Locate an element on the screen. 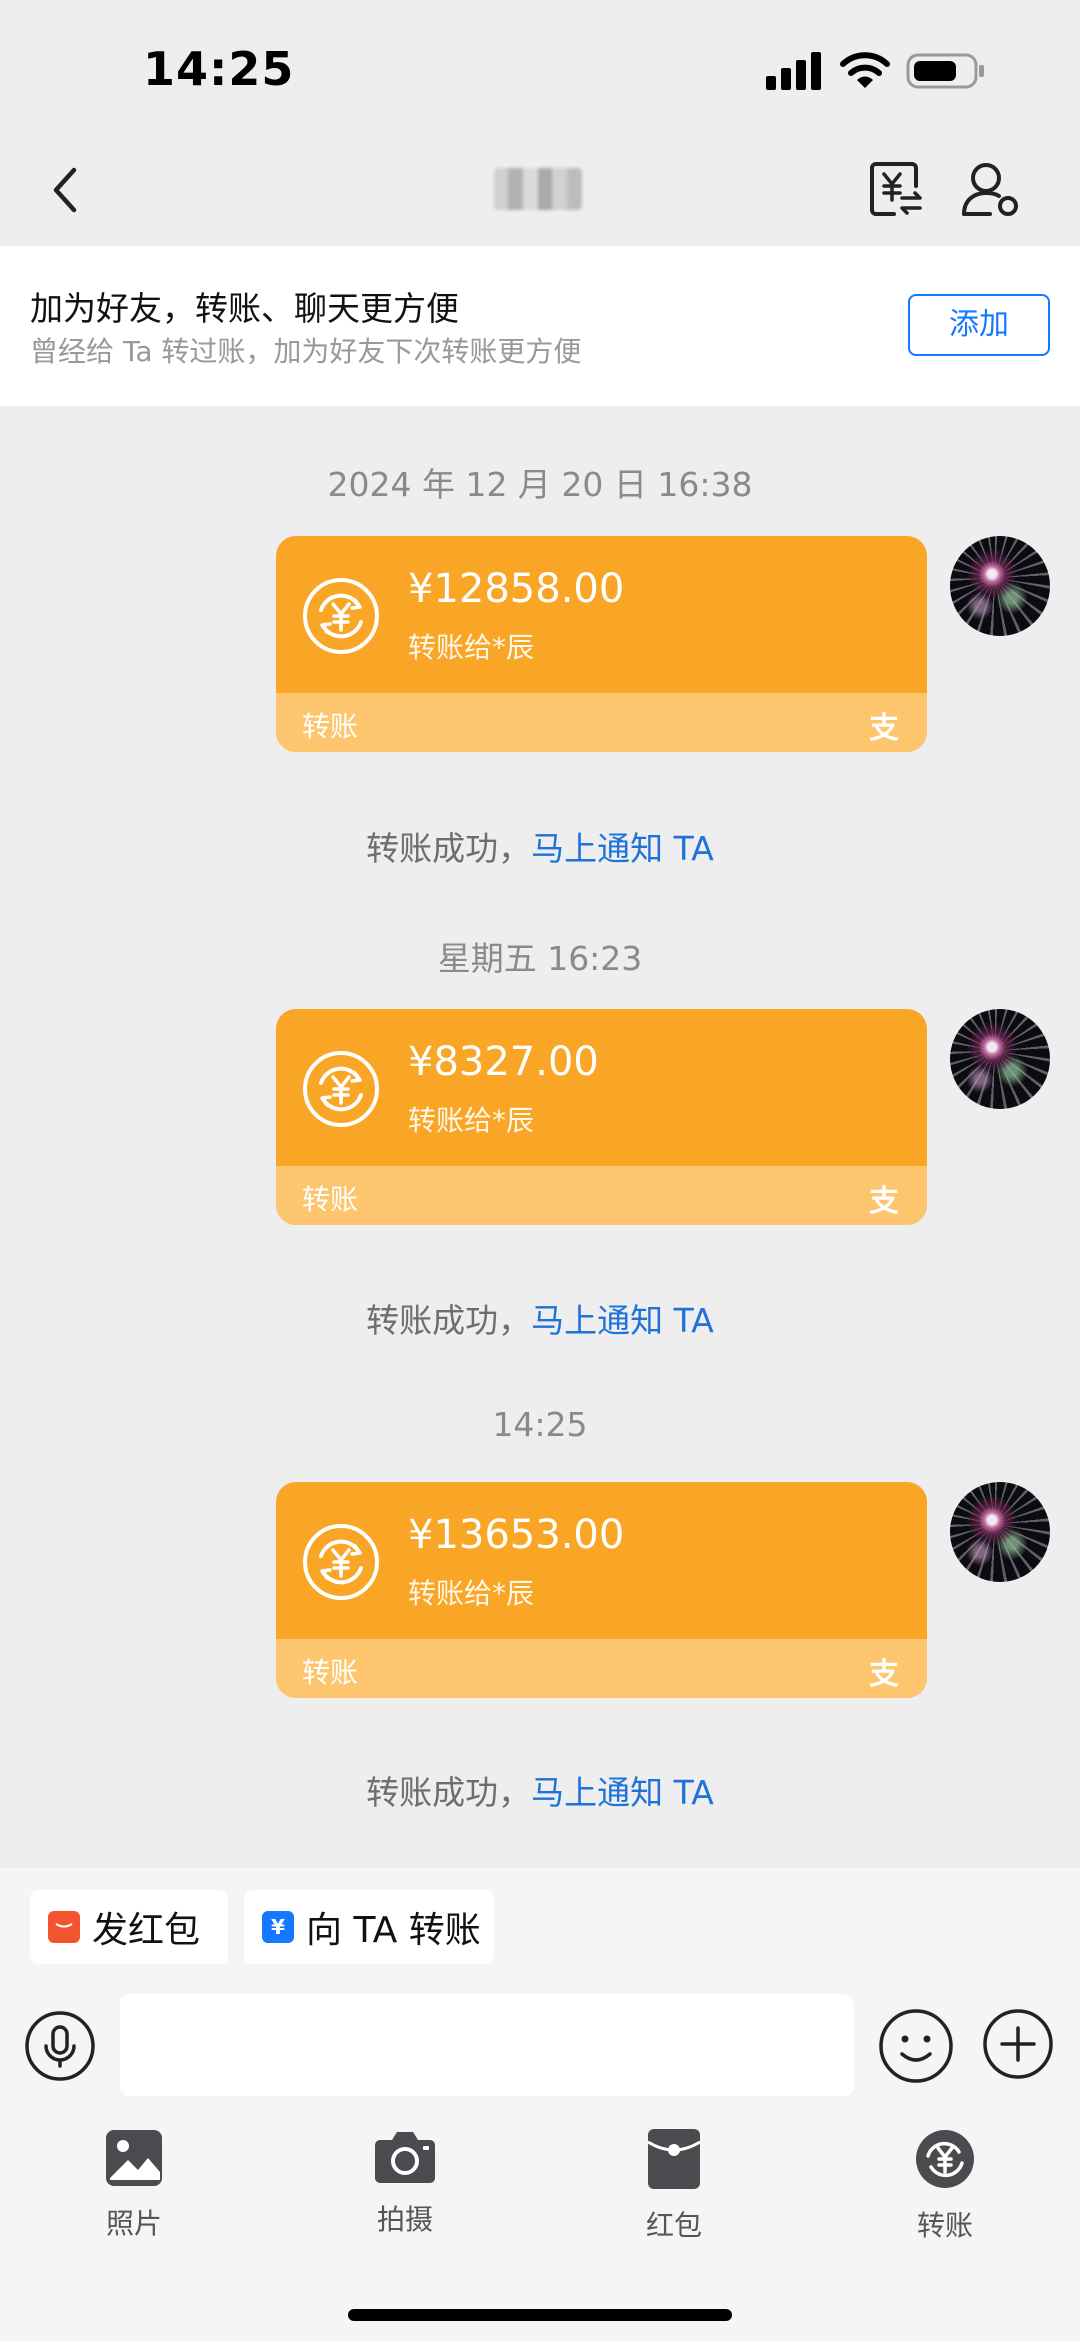 This screenshot has height=2341, width=1080. chip-label: 发红包 is located at coordinates (146, 1930).